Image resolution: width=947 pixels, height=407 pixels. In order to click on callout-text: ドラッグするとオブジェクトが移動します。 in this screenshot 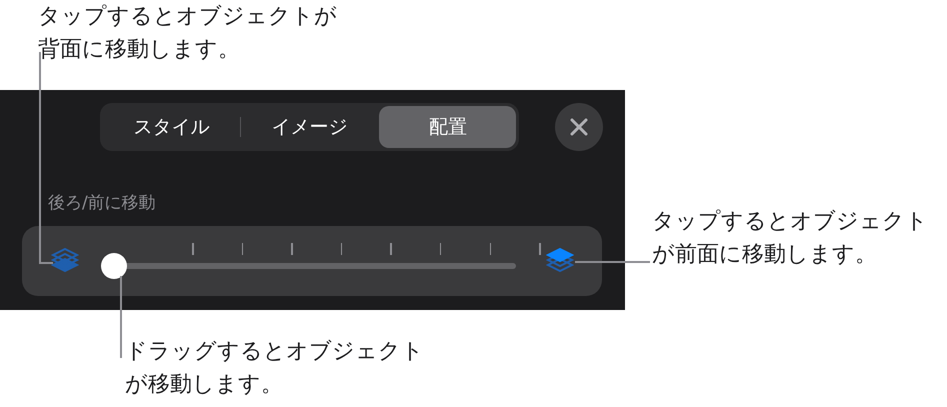, I will do `click(275, 368)`.